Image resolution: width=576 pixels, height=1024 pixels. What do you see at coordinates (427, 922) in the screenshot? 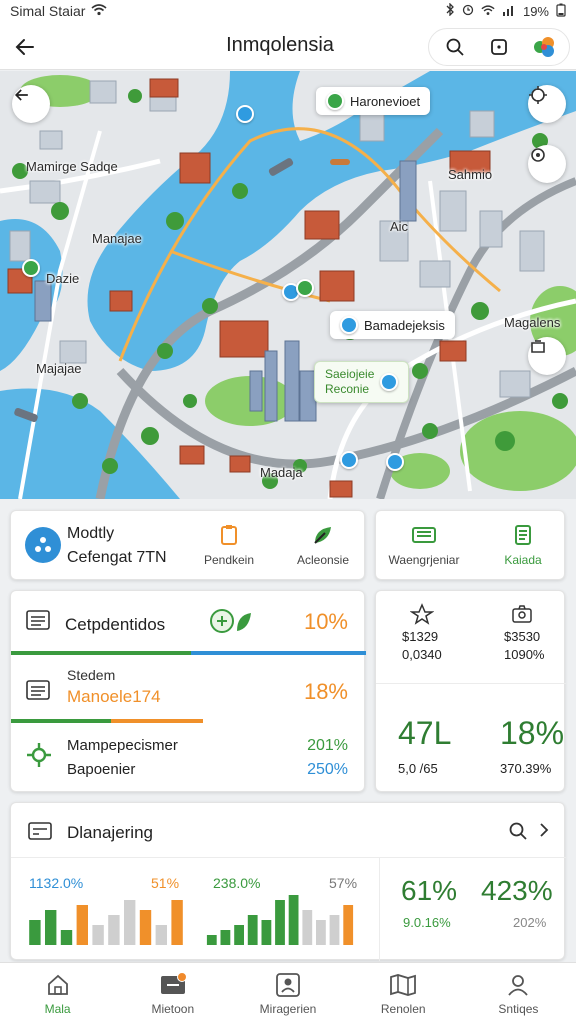
I see `chart-side-small-1: 9.0.16%` at bounding box center [427, 922].